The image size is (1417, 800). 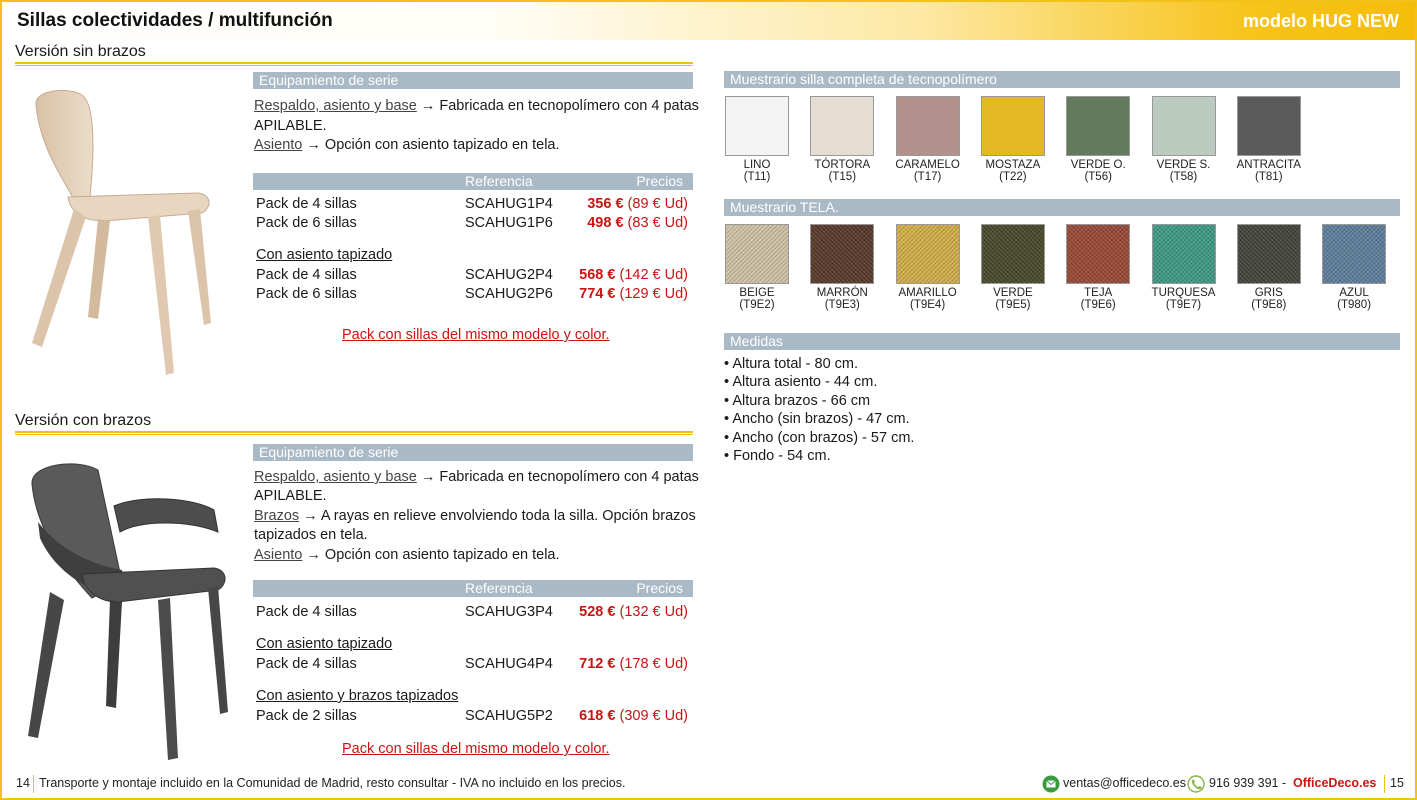 What do you see at coordinates (1062, 207) in the screenshot?
I see `muestrario-tela-bar: Muestrario TELA.` at bounding box center [1062, 207].